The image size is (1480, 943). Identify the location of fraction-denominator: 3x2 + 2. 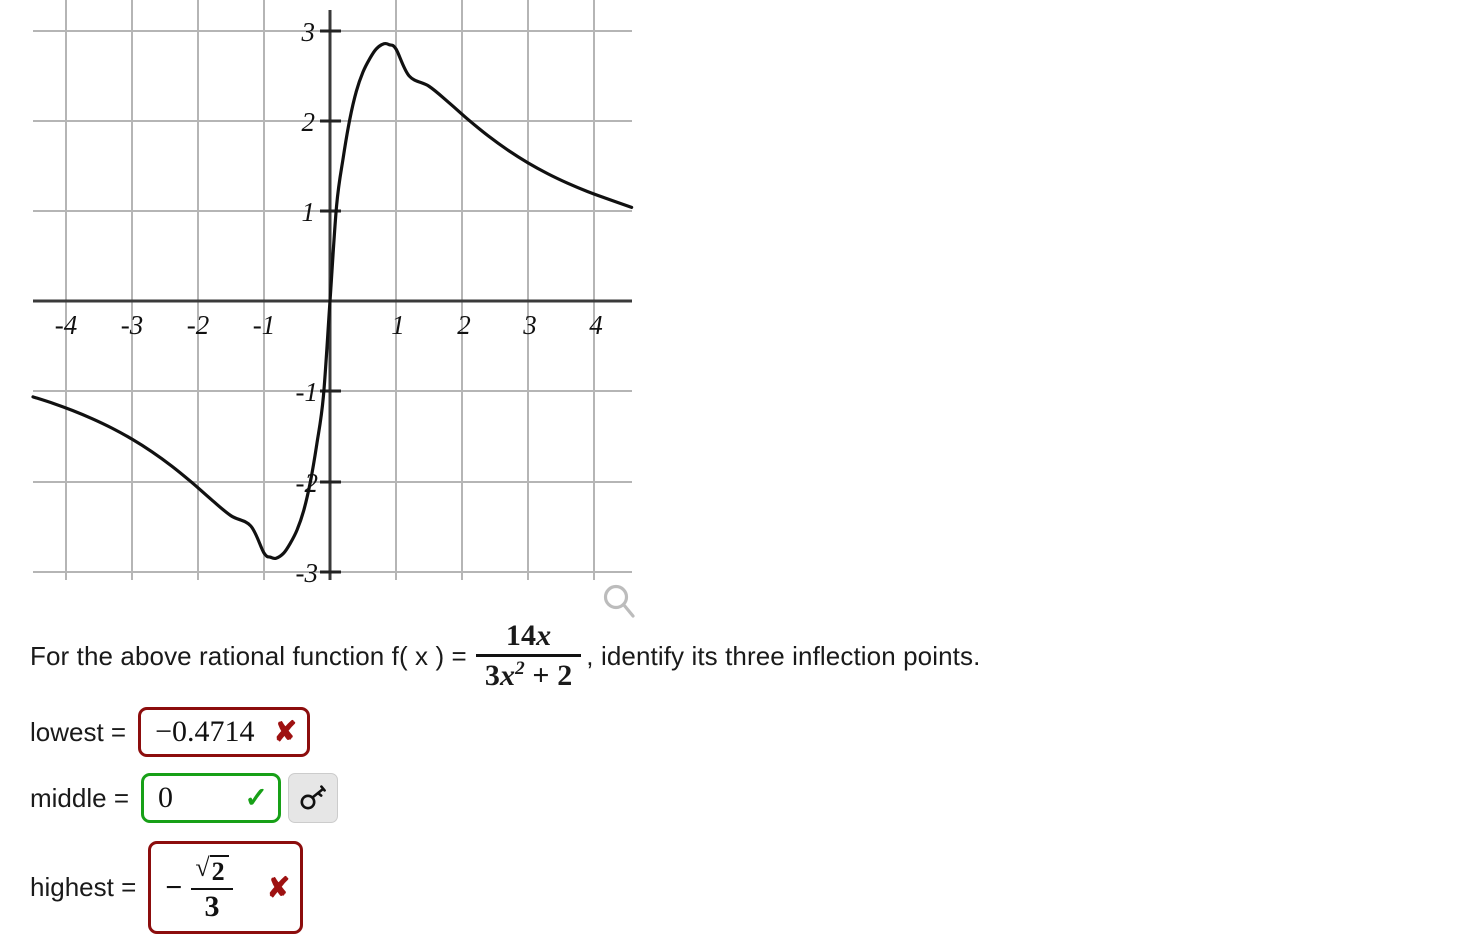
(528, 674).